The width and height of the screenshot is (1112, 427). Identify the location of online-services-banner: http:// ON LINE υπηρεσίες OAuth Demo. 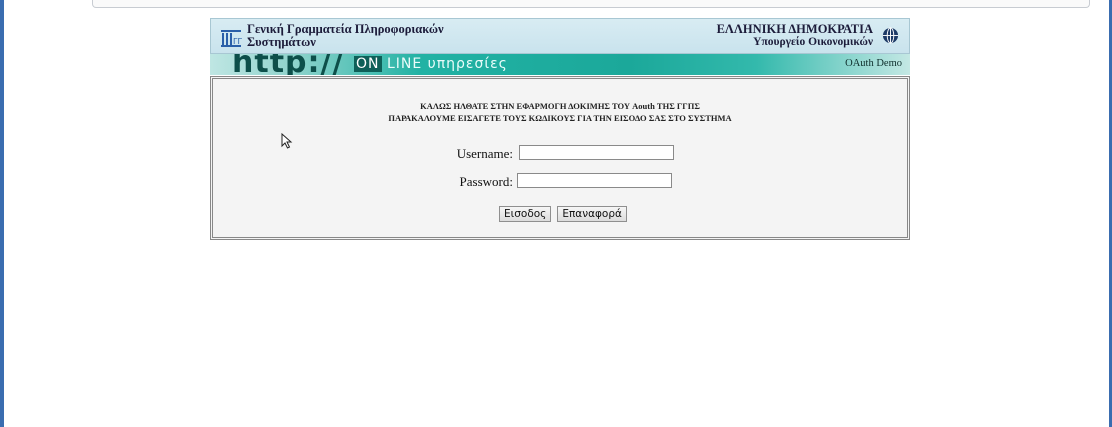
(560, 64).